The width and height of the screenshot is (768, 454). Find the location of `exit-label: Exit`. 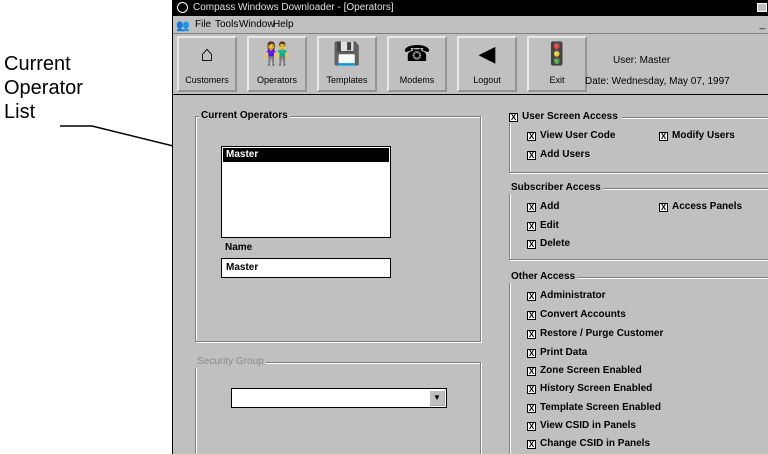

exit-label: Exit is located at coordinates (557, 80).